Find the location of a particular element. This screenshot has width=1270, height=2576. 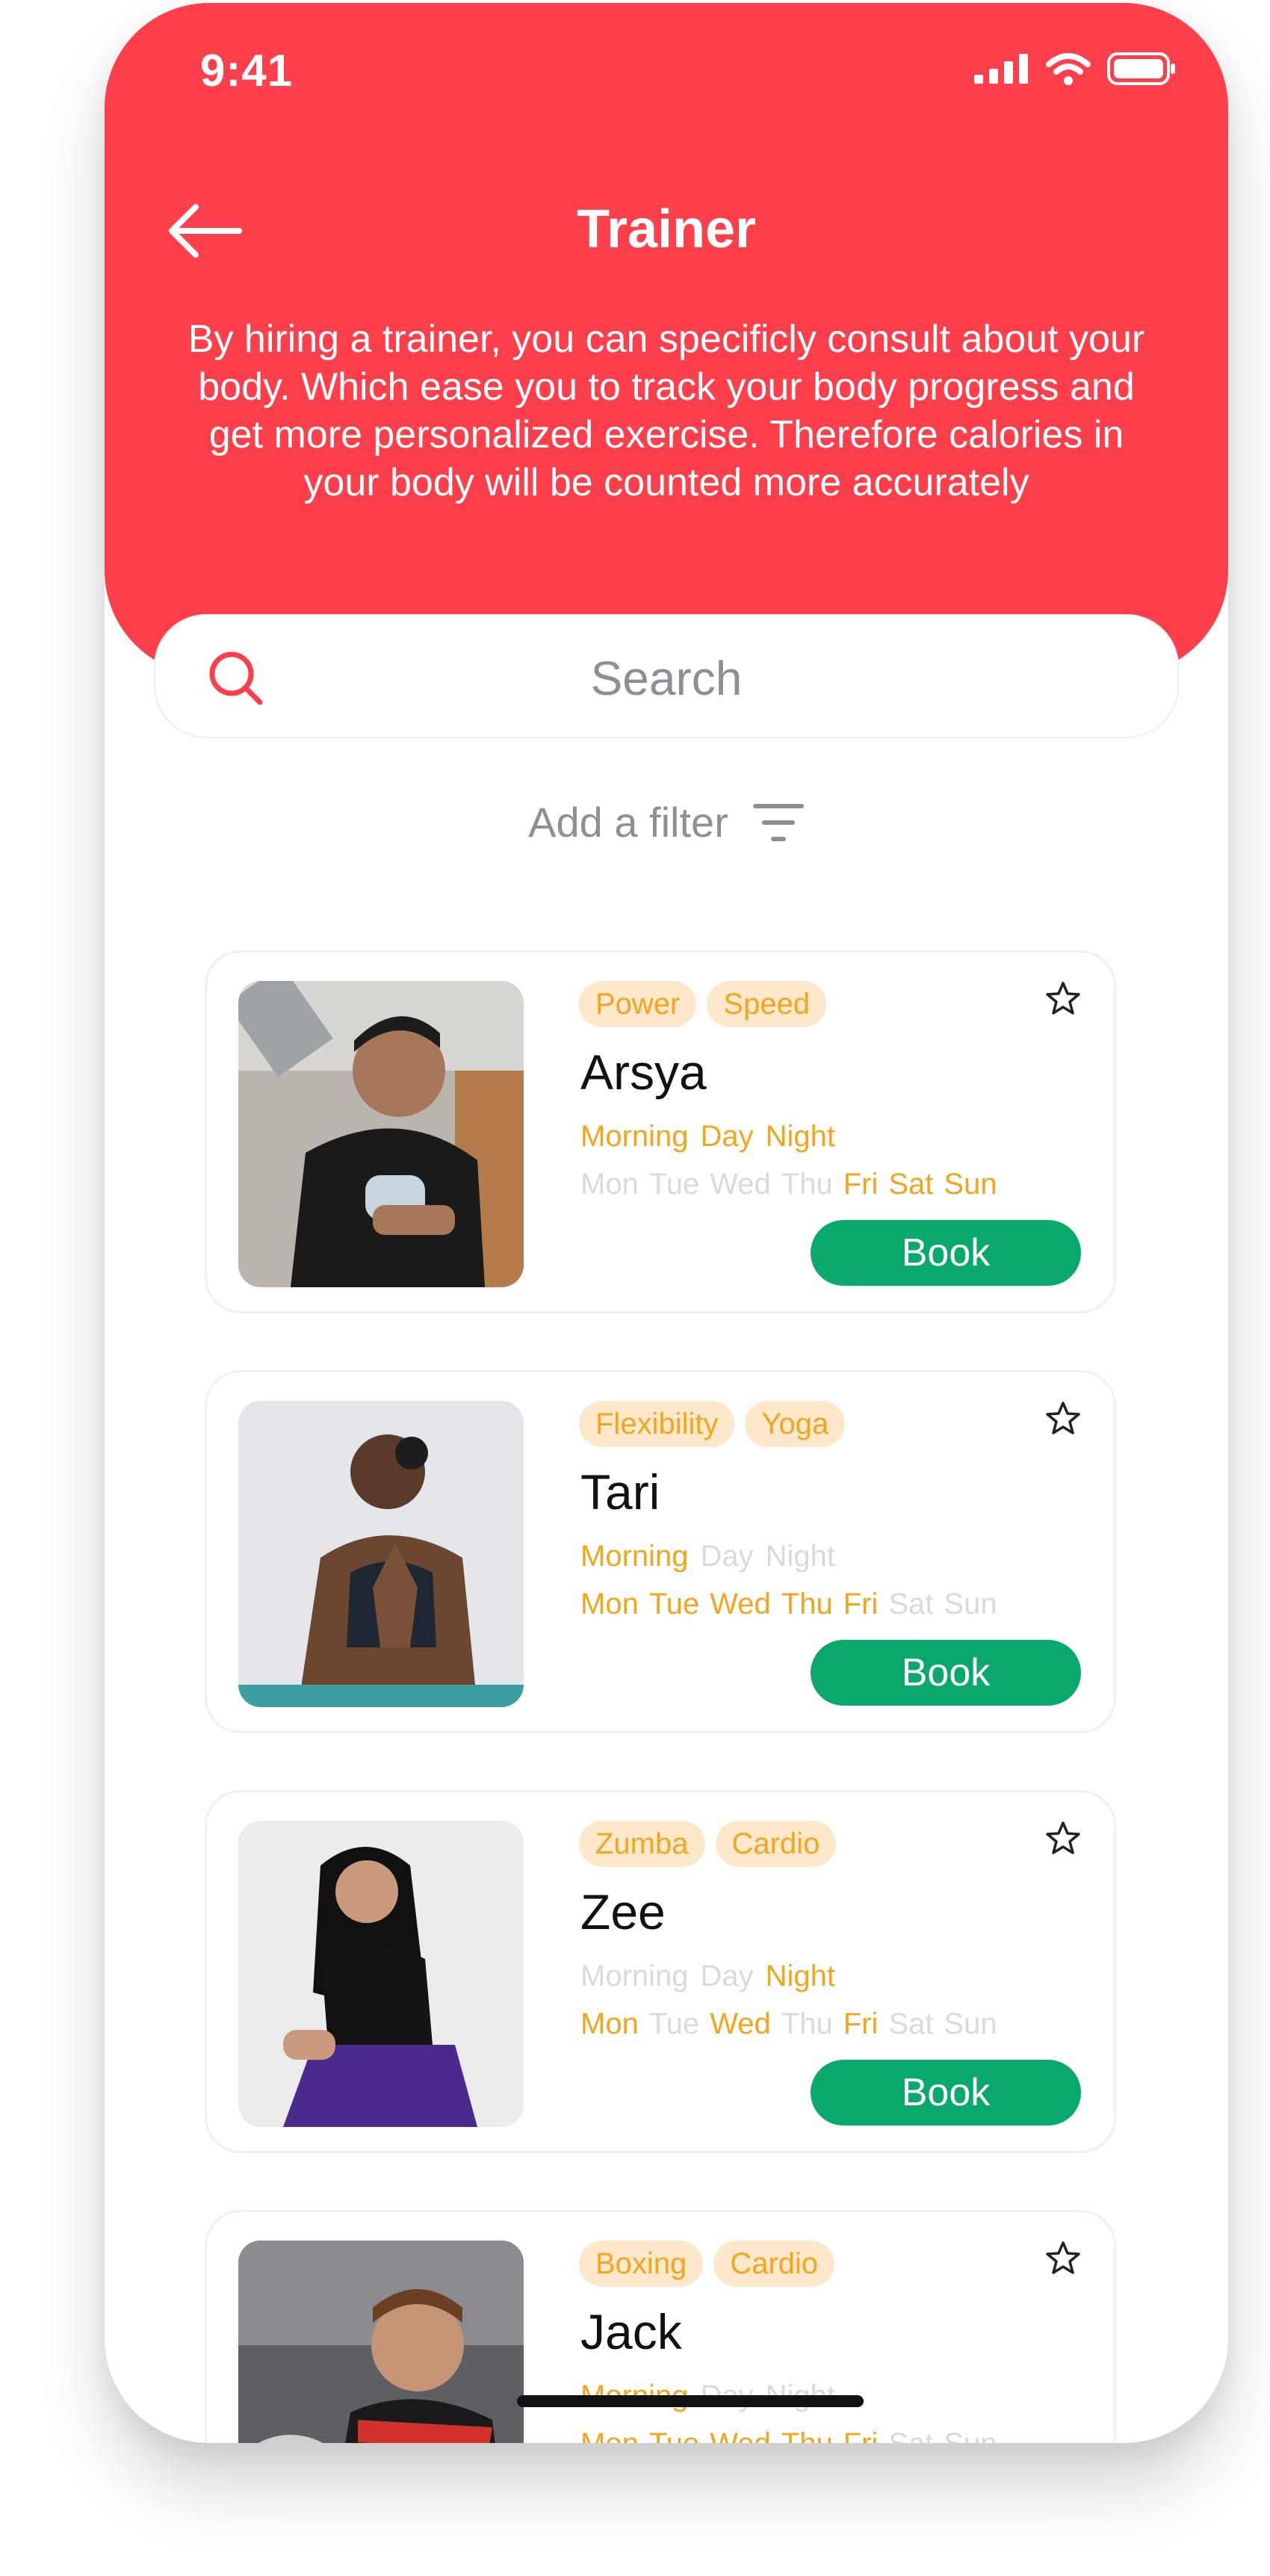

status-icons is located at coordinates (1075, 68).